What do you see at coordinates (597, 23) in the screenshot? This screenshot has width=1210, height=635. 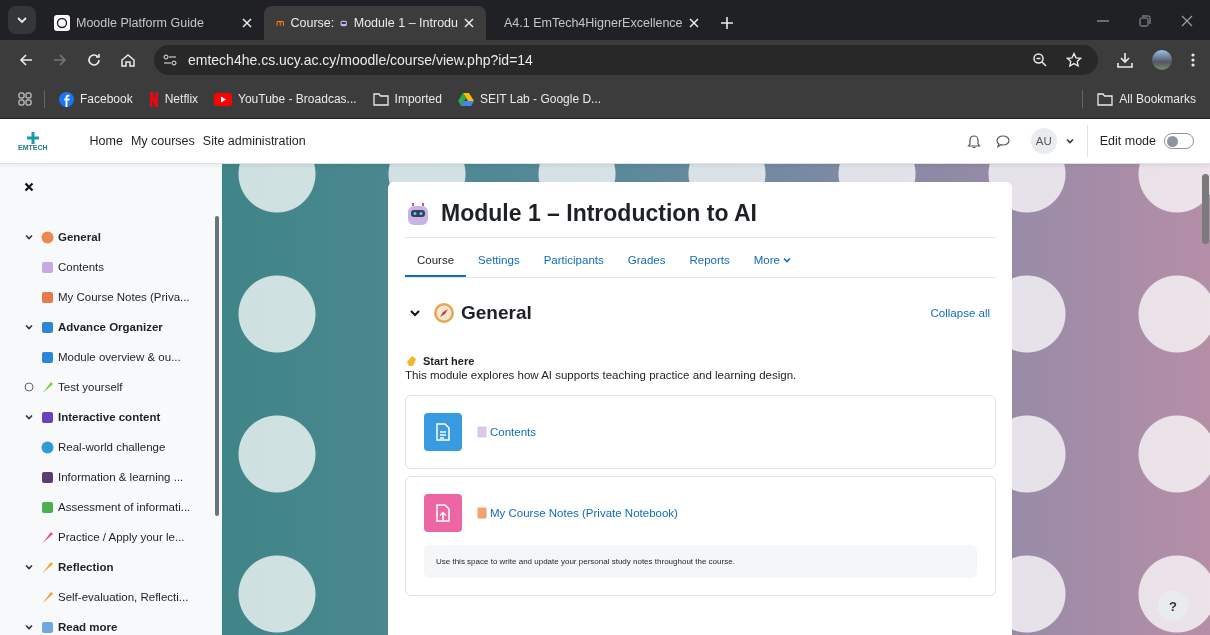 I see `browser-tab: A4.1 EmTech4HignerExcellence` at bounding box center [597, 23].